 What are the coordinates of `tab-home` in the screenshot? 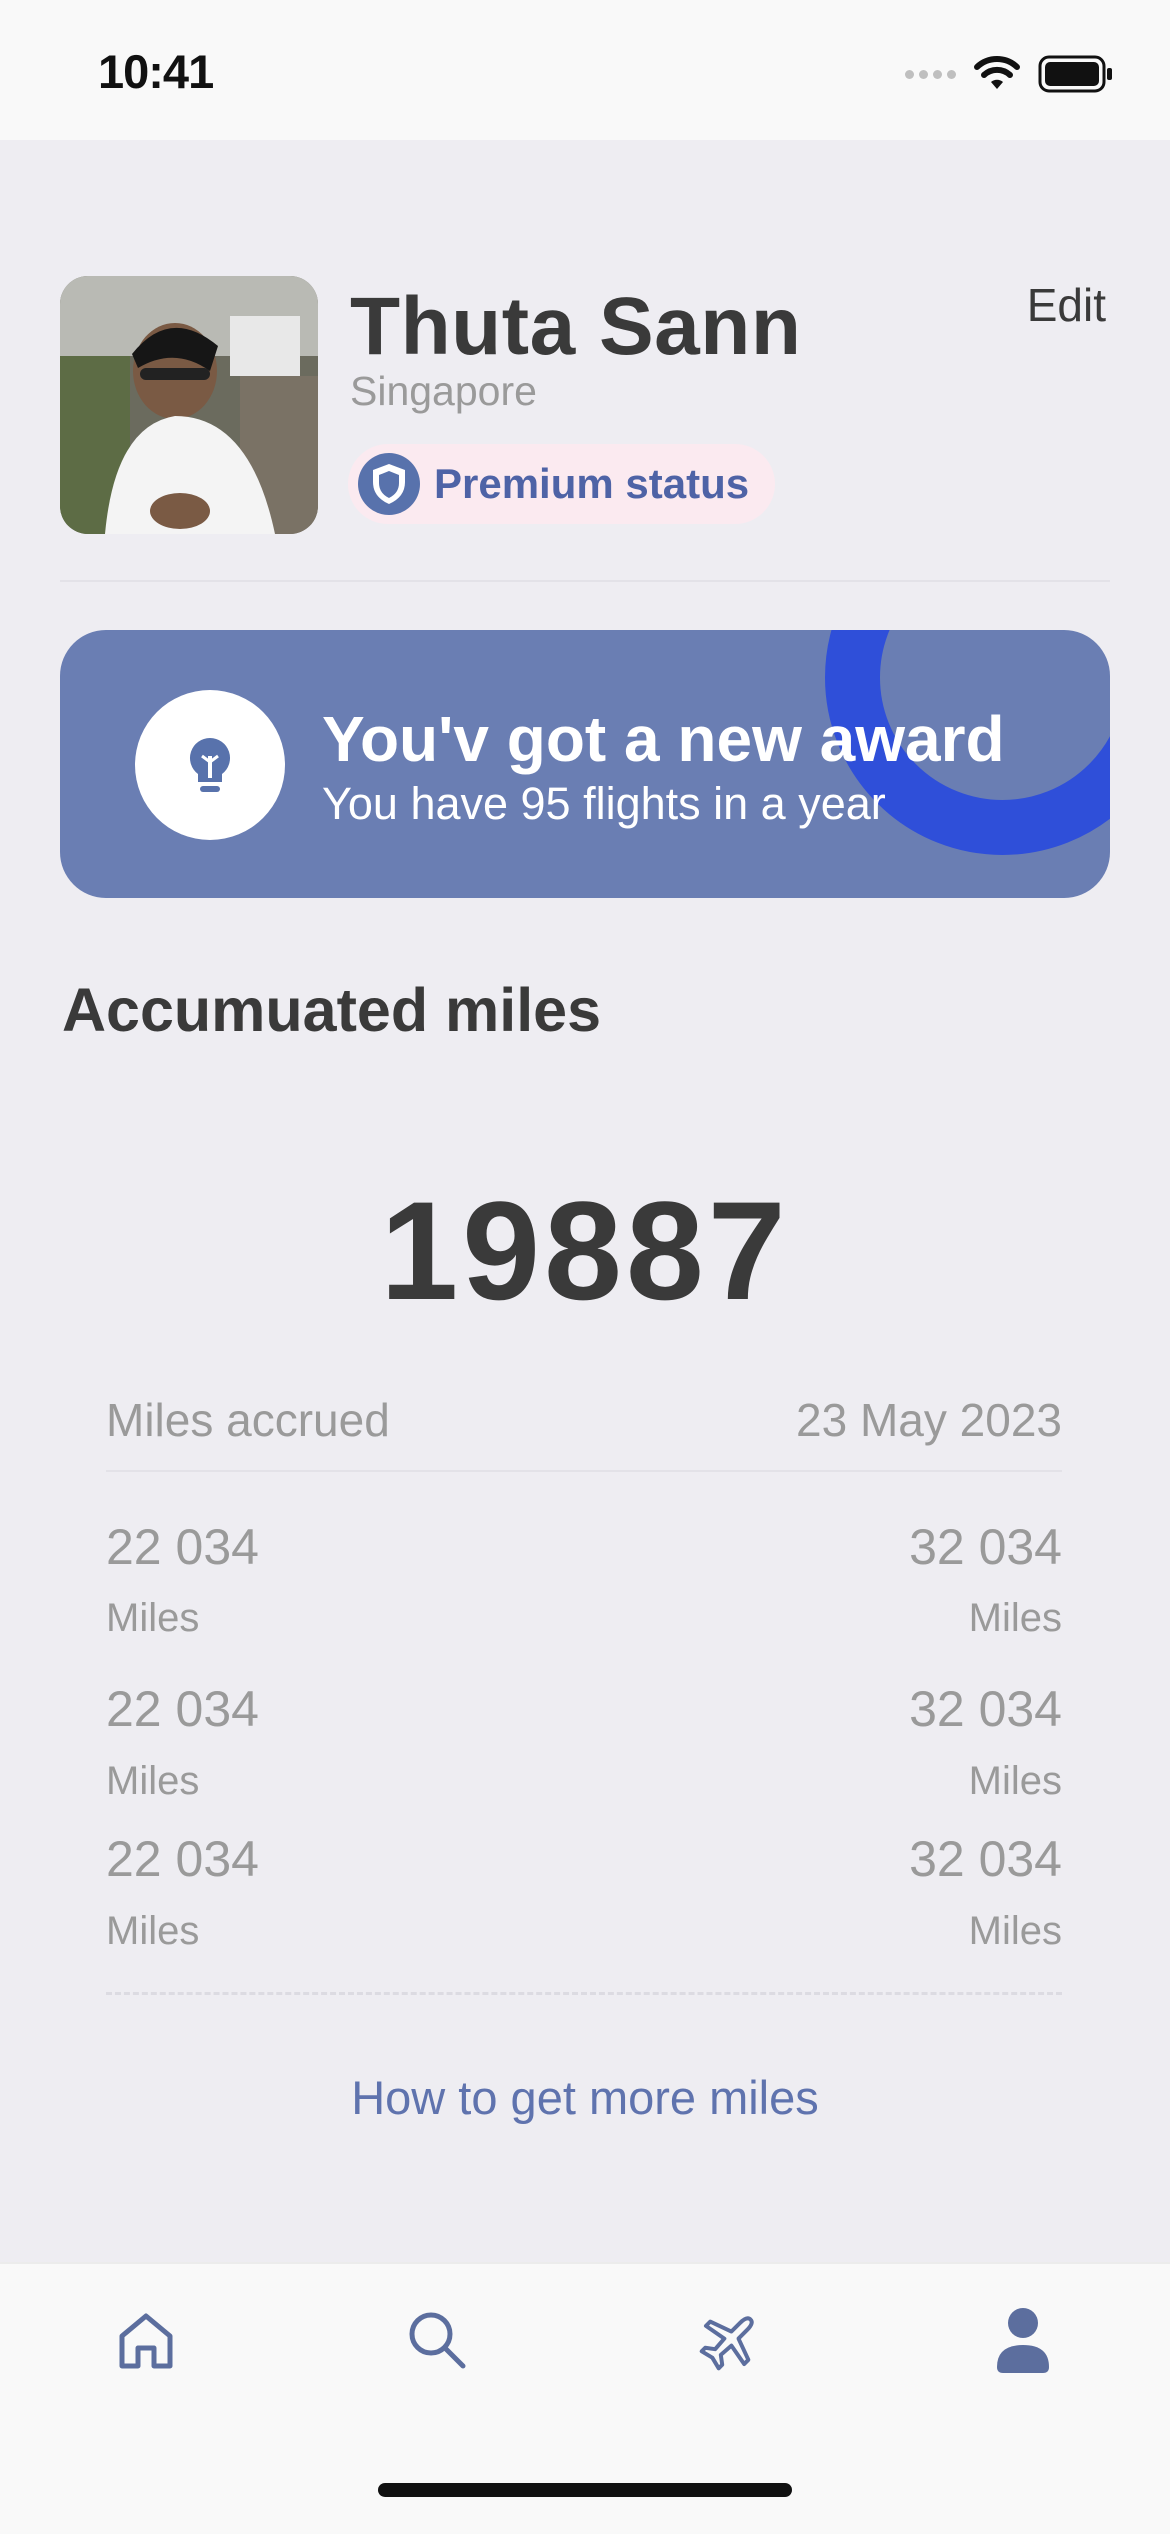 It's located at (146, 2340).